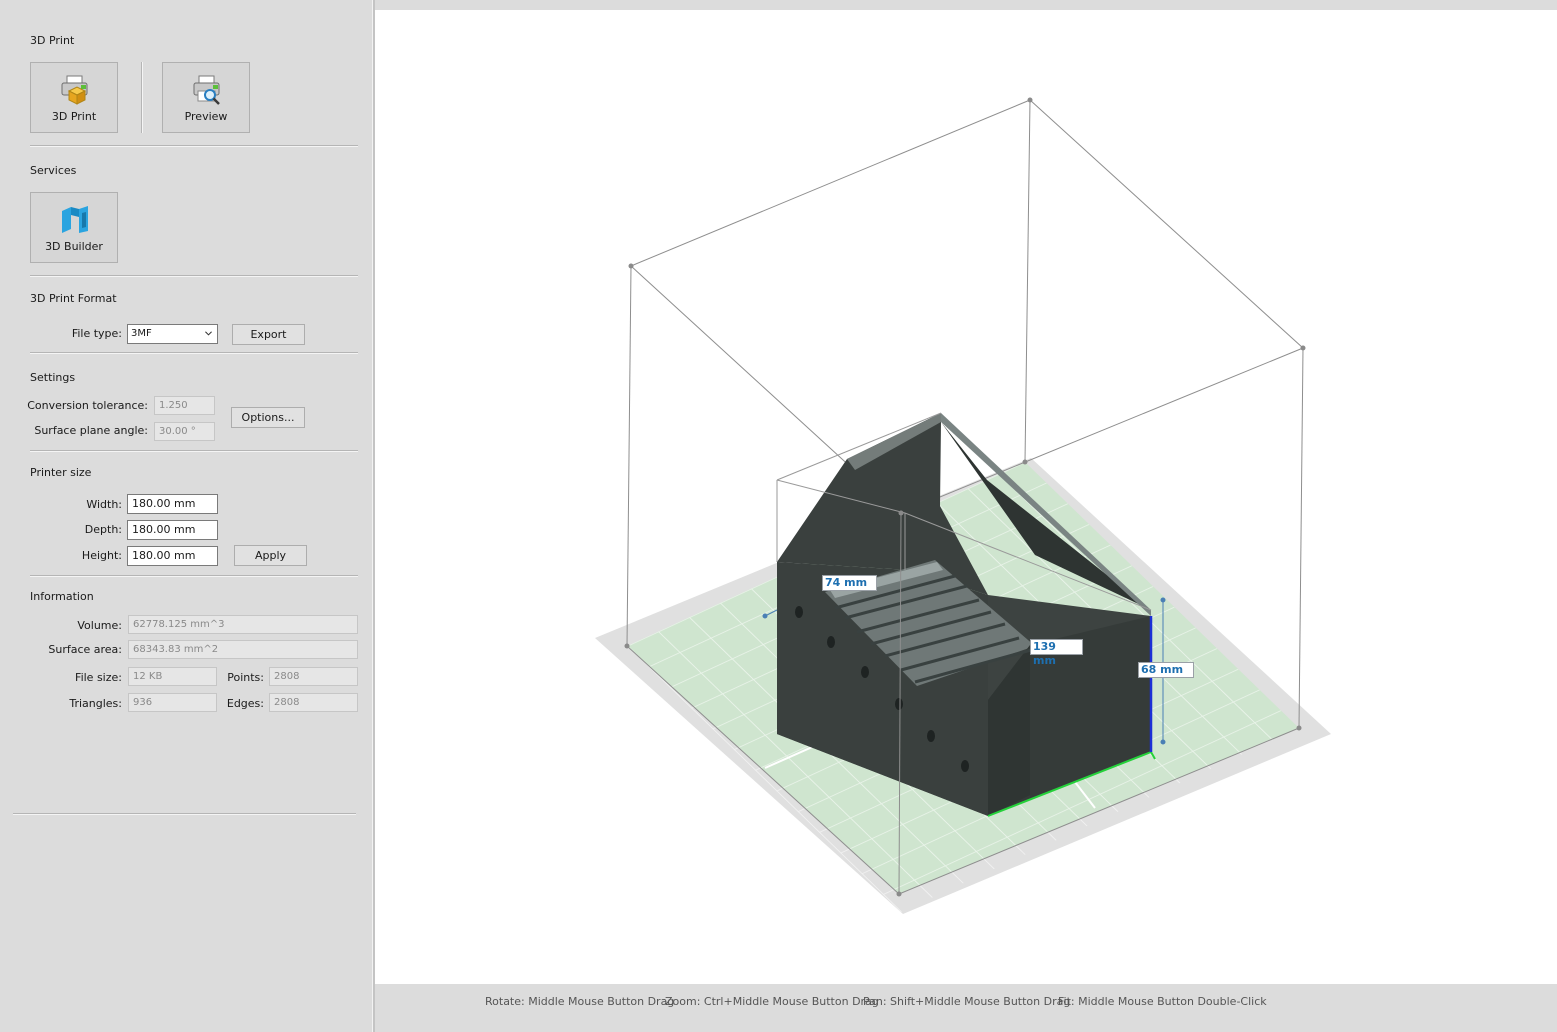  Describe the element at coordinates (172, 702) in the screenshot. I see `triangles-field: 936` at that location.